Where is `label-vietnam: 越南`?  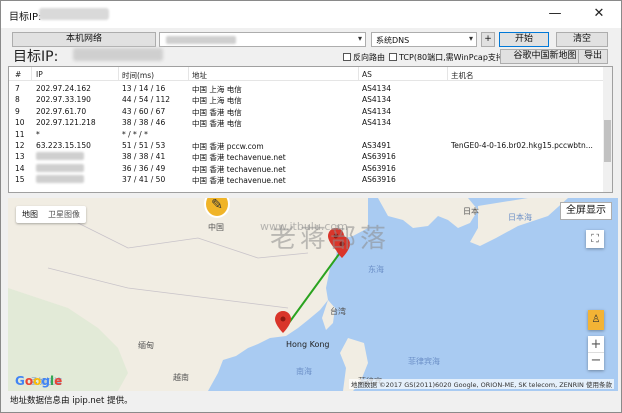 label-vietnam: 越南 is located at coordinates (181, 377).